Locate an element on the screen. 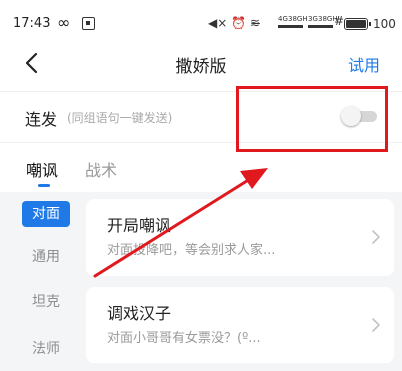  tab-taunt: 嘲讽 is located at coordinates (42, 169).